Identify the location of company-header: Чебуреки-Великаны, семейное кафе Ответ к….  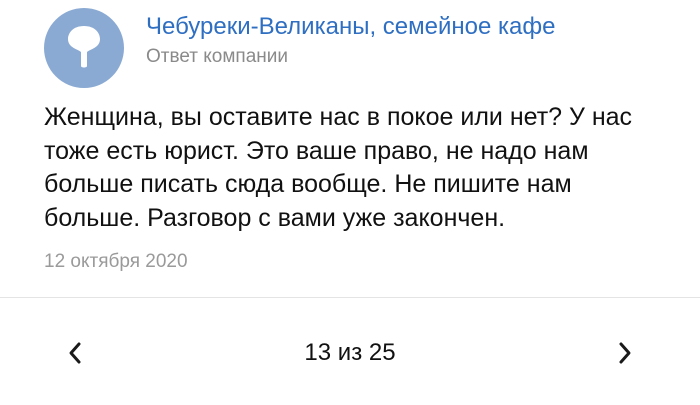
(300, 48).